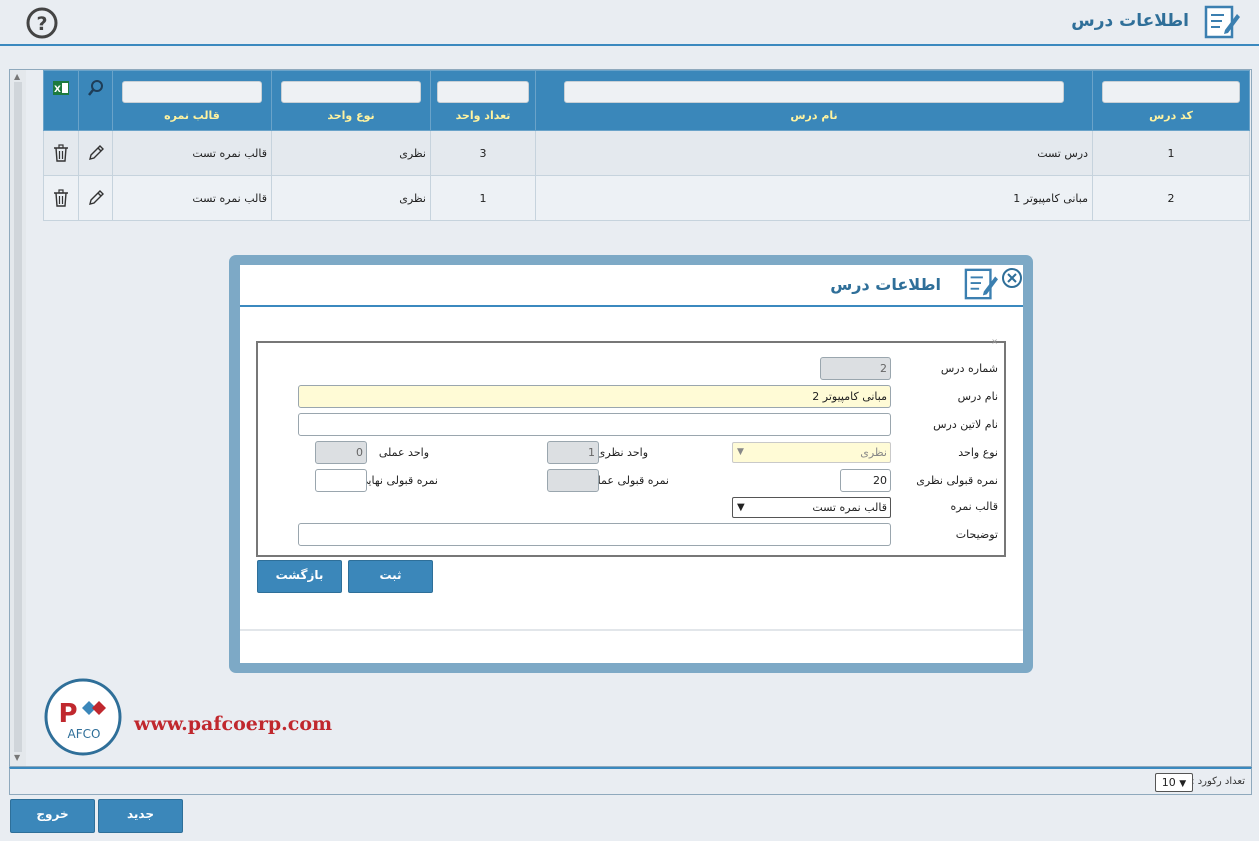 This screenshot has width=1259, height=841. I want to click on table-row: 2 مبانی کامپیوتر 1 1 نظری قالب نمره تست, so click(646, 198).